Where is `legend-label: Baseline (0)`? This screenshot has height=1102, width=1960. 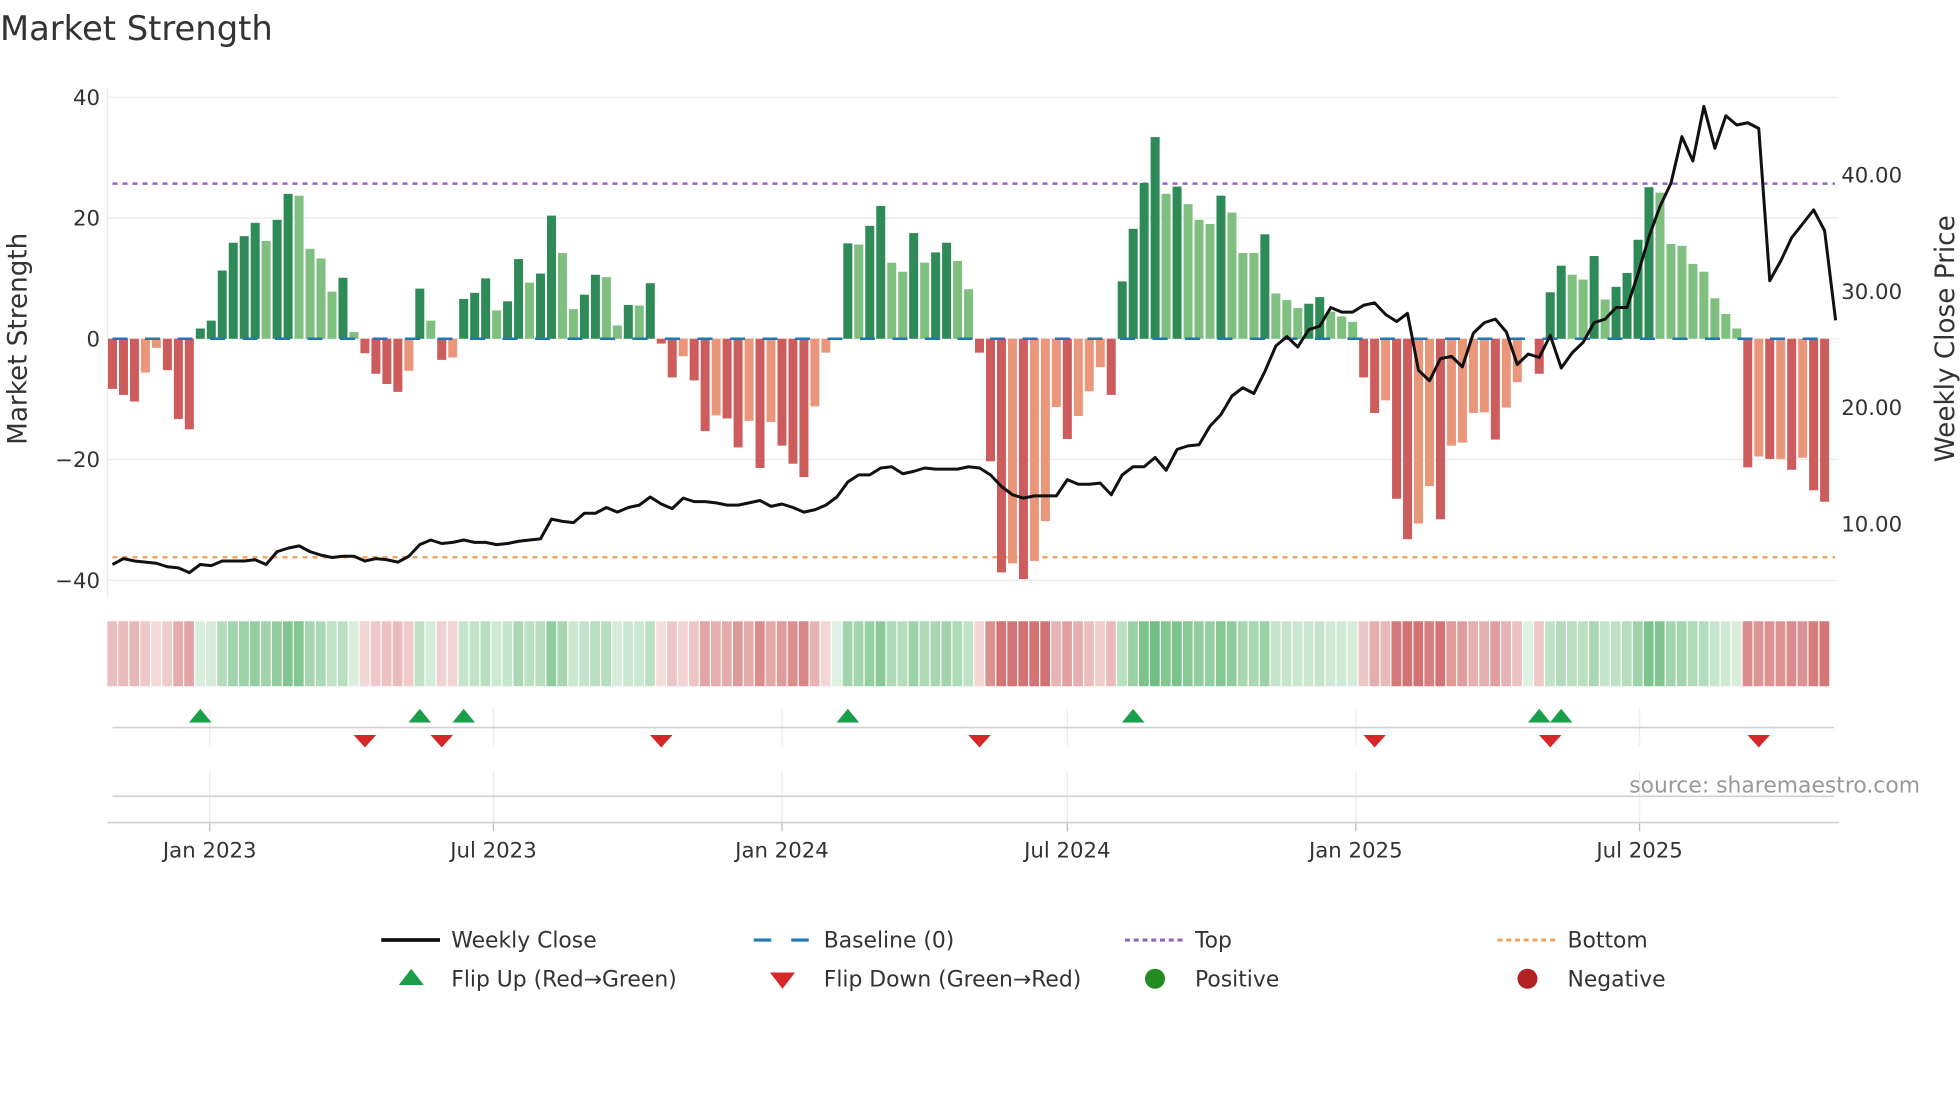 legend-label: Baseline (0) is located at coordinates (889, 941).